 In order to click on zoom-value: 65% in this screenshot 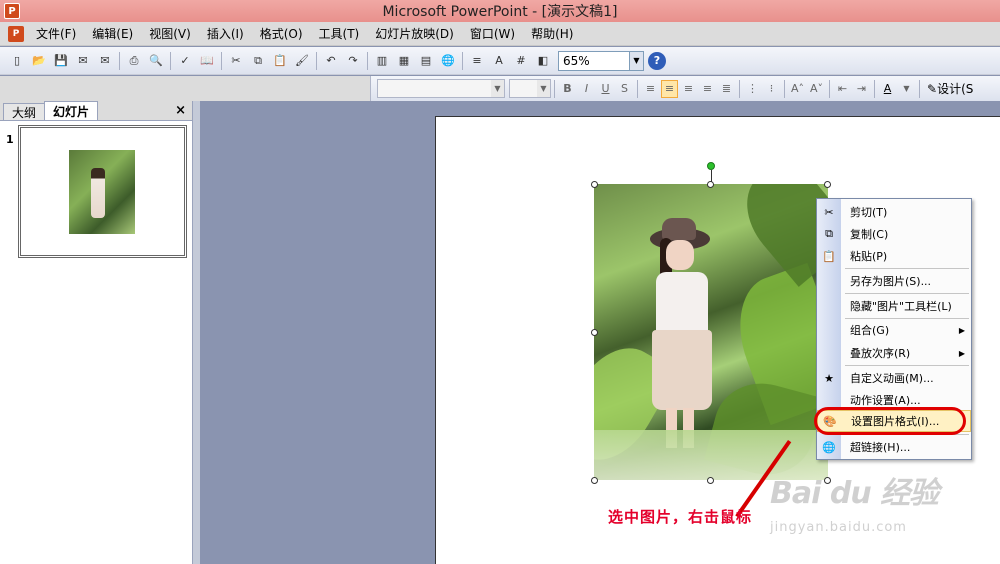, I will do `click(576, 60)`.